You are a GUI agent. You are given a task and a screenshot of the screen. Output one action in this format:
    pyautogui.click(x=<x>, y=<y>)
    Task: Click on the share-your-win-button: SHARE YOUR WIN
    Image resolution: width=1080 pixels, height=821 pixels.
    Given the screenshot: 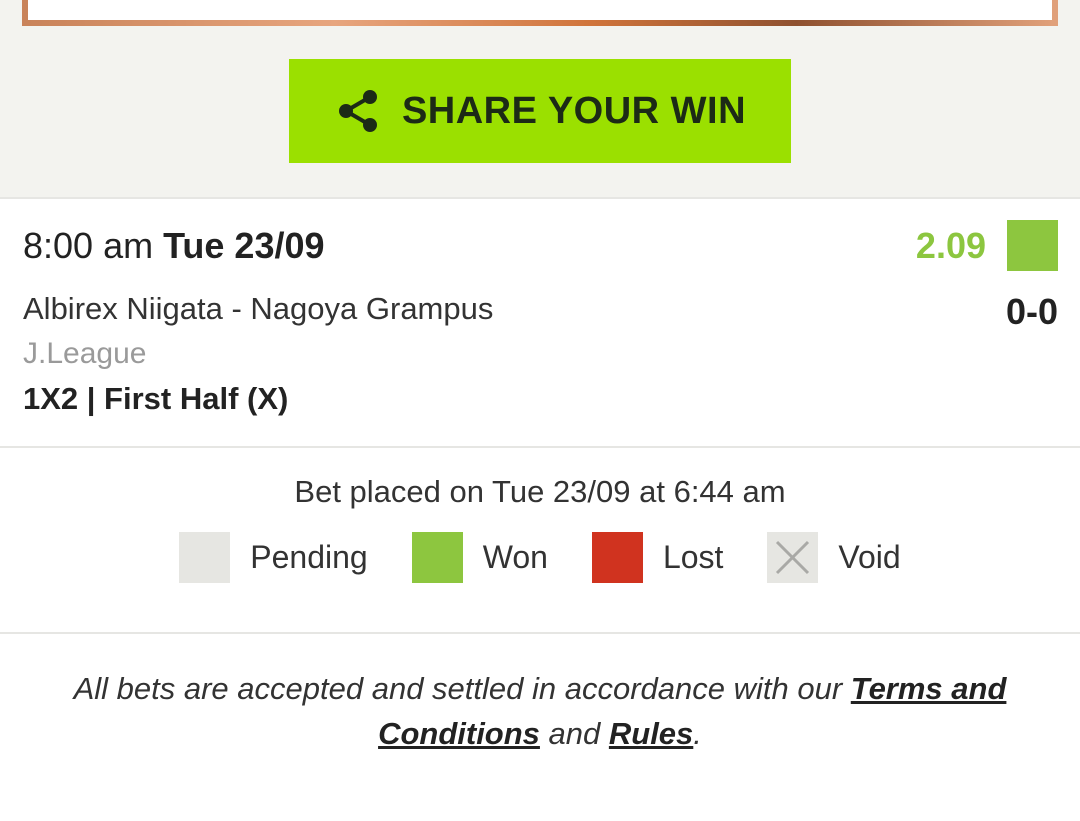 What is the action you would take?
    pyautogui.click(x=540, y=111)
    